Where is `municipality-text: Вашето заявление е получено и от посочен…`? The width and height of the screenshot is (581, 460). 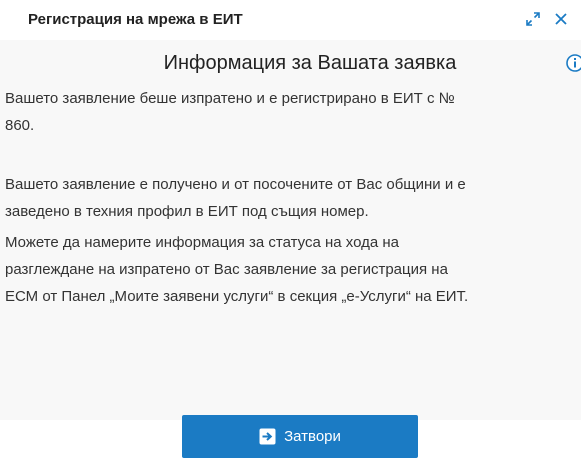 municipality-text: Вашето заявление е получено и от посочен… is located at coordinates (293, 198).